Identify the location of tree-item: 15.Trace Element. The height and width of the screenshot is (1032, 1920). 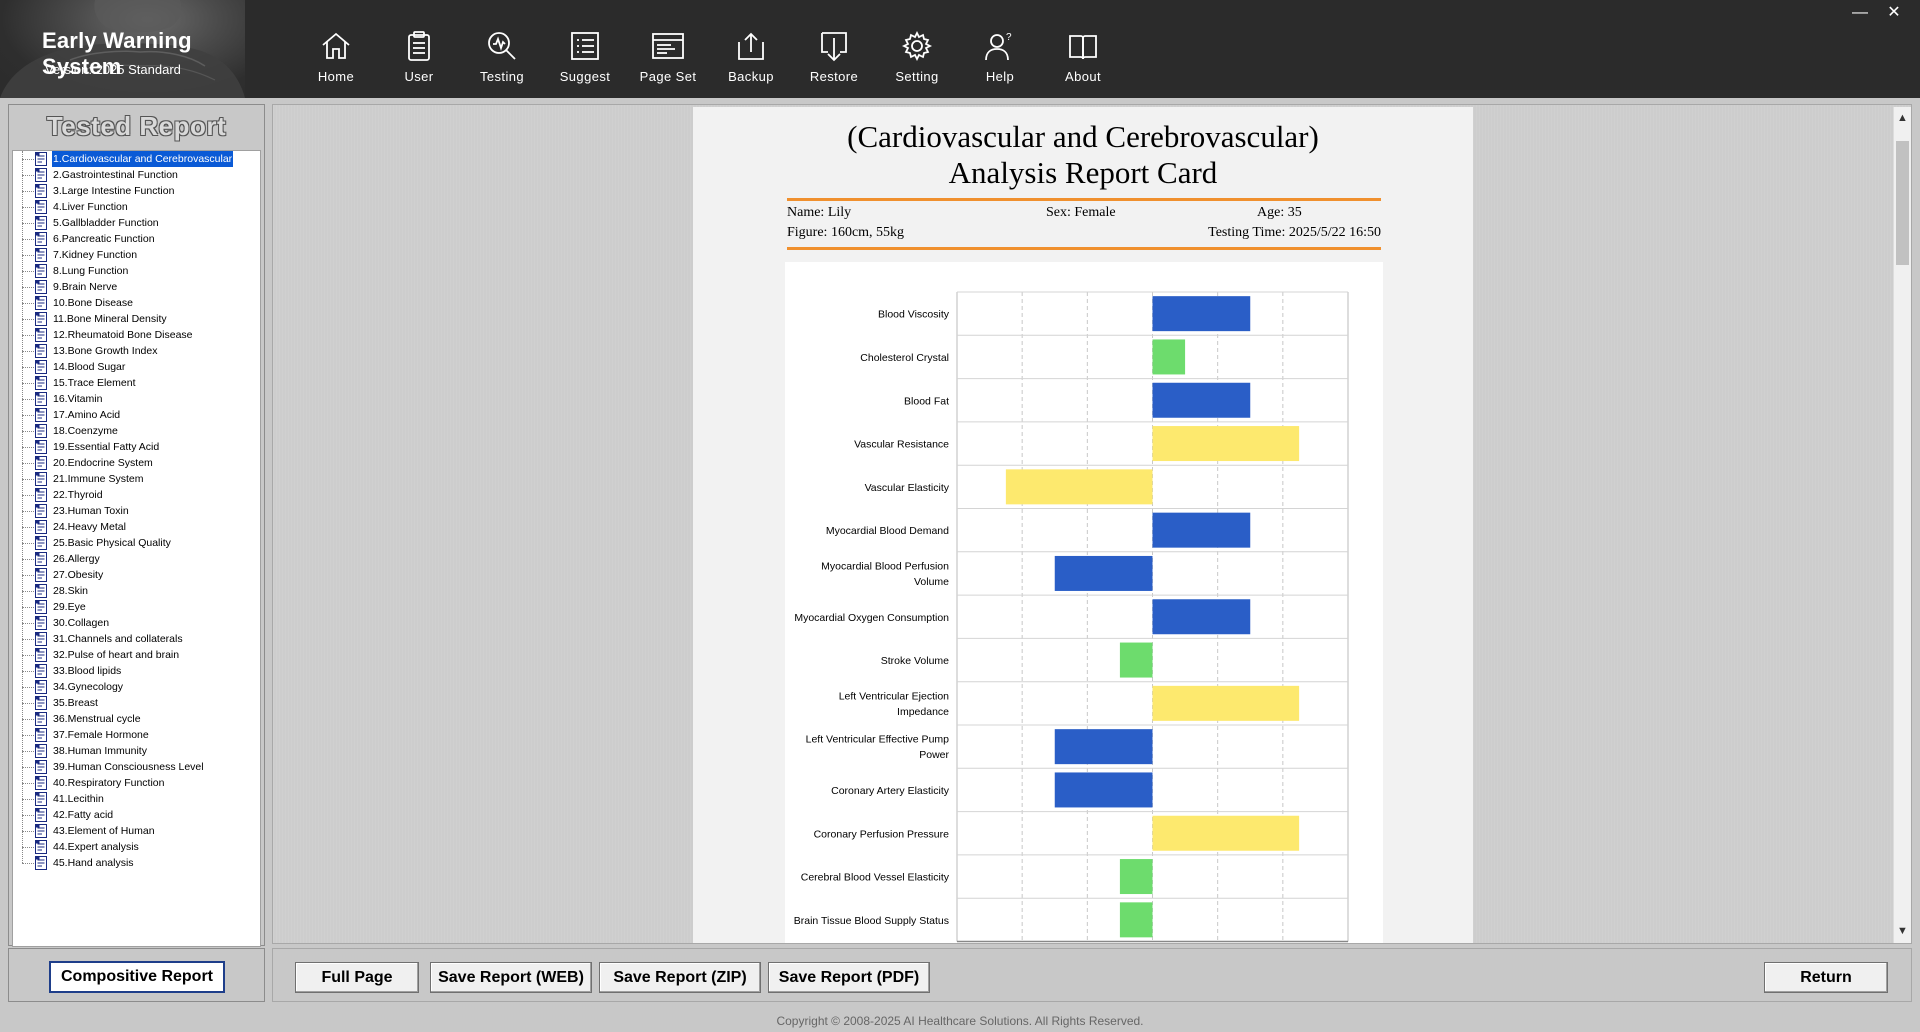
(136, 379).